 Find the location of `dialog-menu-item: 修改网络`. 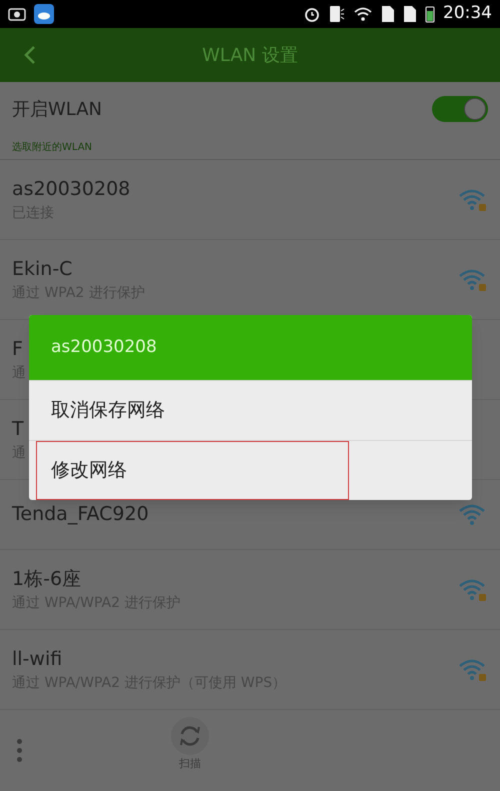

dialog-menu-item: 修改网络 is located at coordinates (192, 470).